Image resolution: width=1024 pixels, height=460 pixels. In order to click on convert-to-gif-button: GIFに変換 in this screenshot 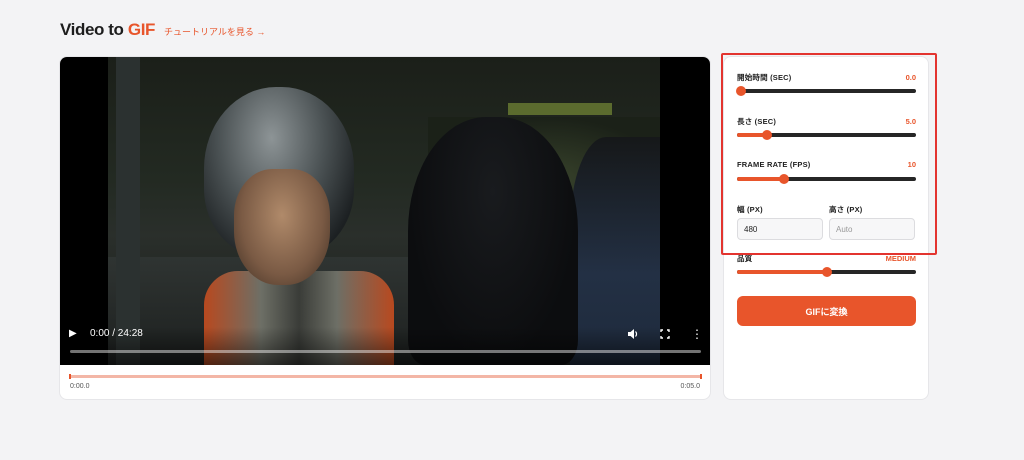, I will do `click(826, 311)`.